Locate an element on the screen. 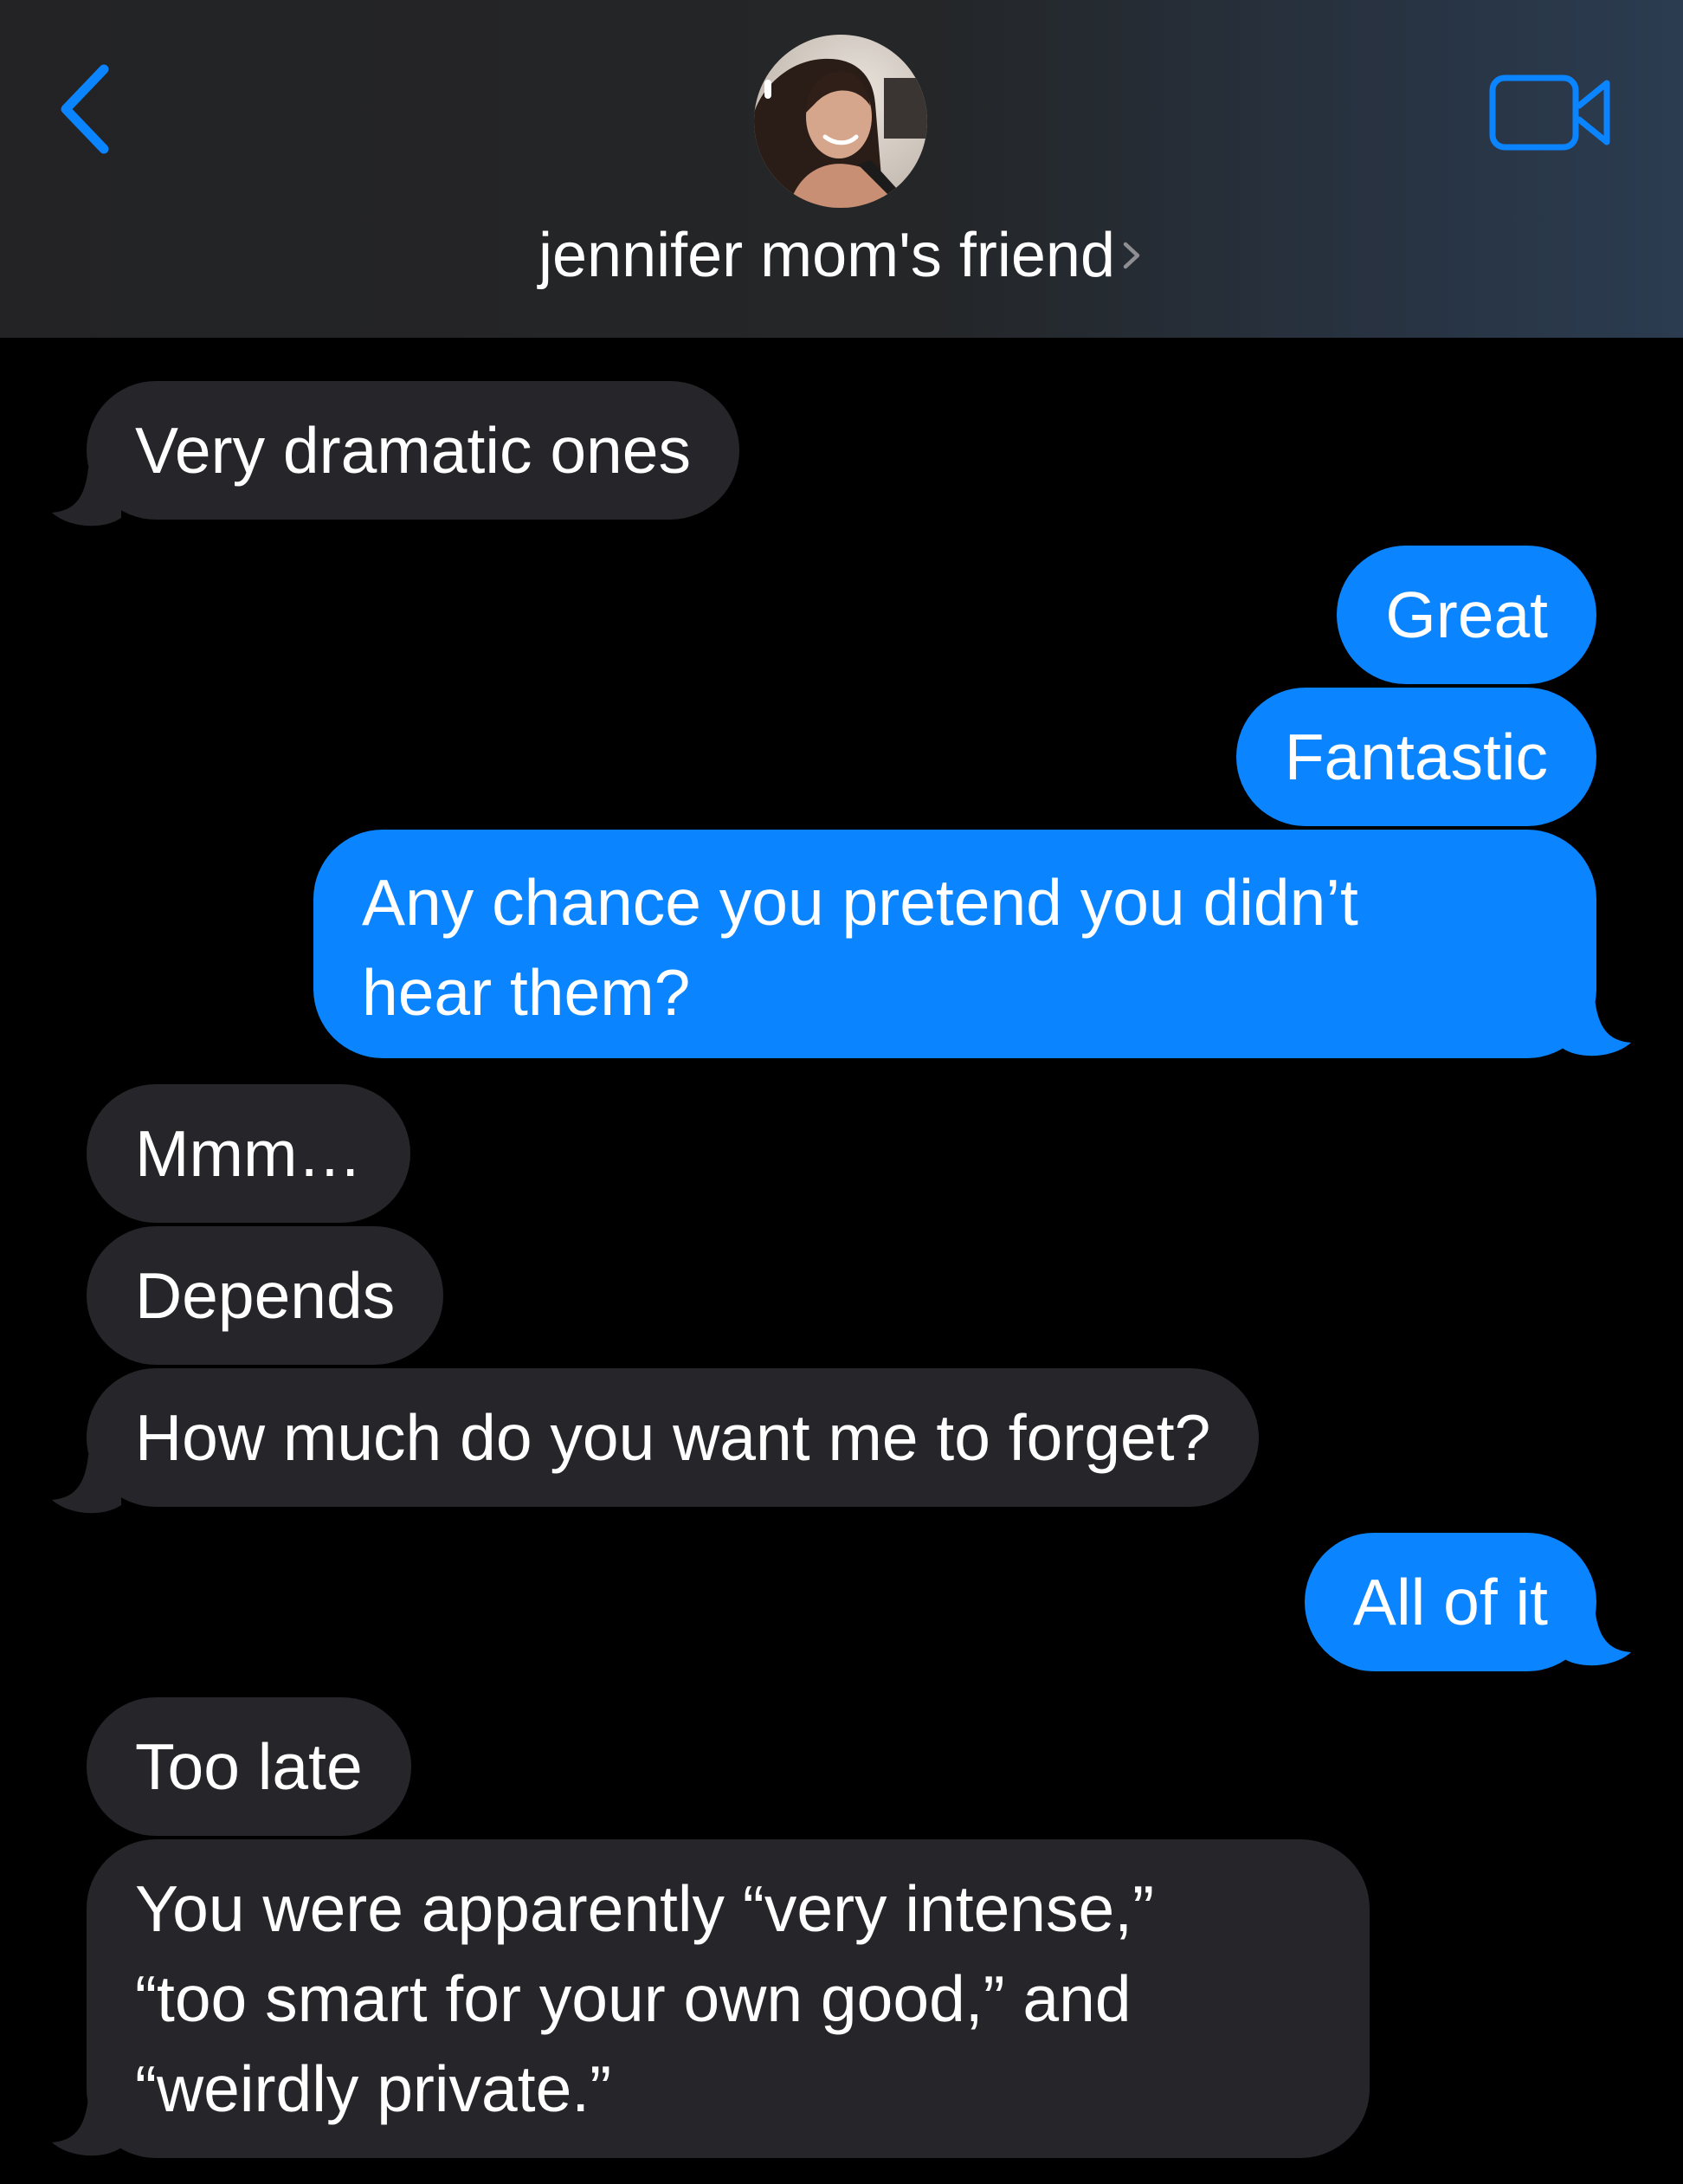  message-text: All of it is located at coordinates (1450, 1602).